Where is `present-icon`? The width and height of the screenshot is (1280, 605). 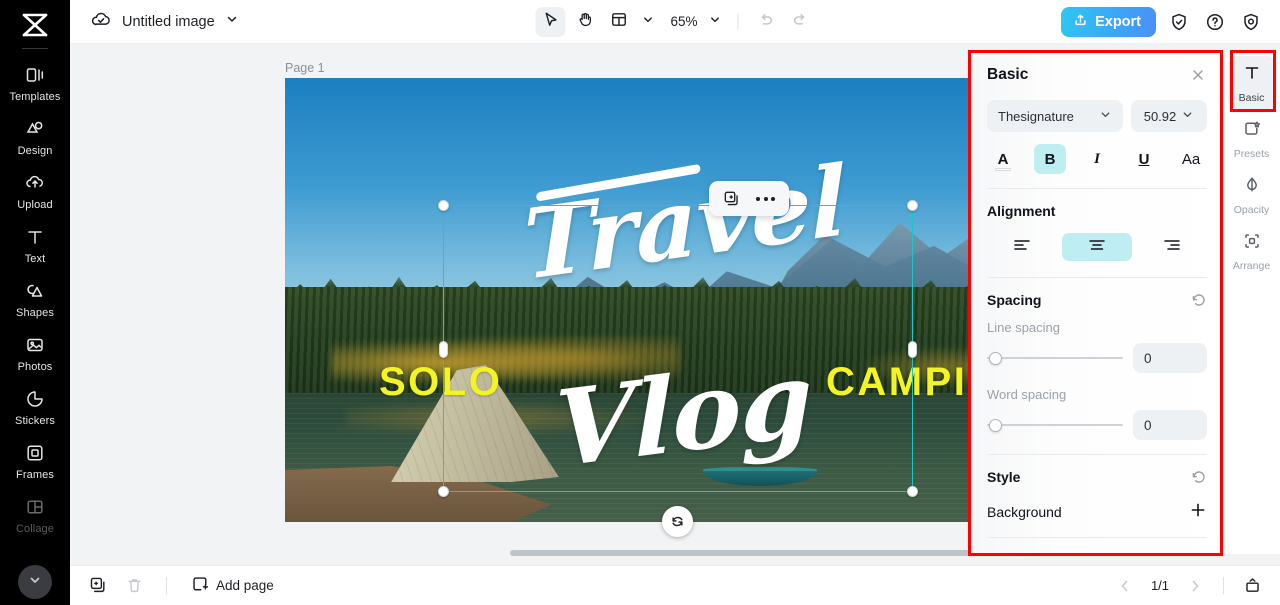 present-icon is located at coordinates (1252, 586).